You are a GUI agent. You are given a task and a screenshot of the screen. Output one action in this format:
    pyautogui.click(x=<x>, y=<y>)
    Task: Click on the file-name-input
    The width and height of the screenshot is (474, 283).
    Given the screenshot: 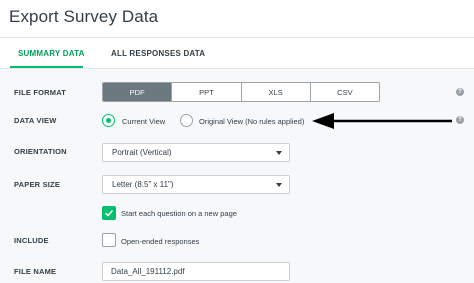 What is the action you would take?
    pyautogui.click(x=196, y=271)
    